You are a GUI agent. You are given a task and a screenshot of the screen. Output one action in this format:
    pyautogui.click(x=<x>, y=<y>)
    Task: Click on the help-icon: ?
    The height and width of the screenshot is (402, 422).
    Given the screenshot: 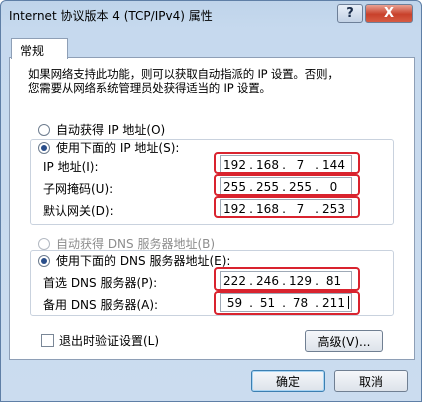 What is the action you would take?
    pyautogui.click(x=350, y=13)
    